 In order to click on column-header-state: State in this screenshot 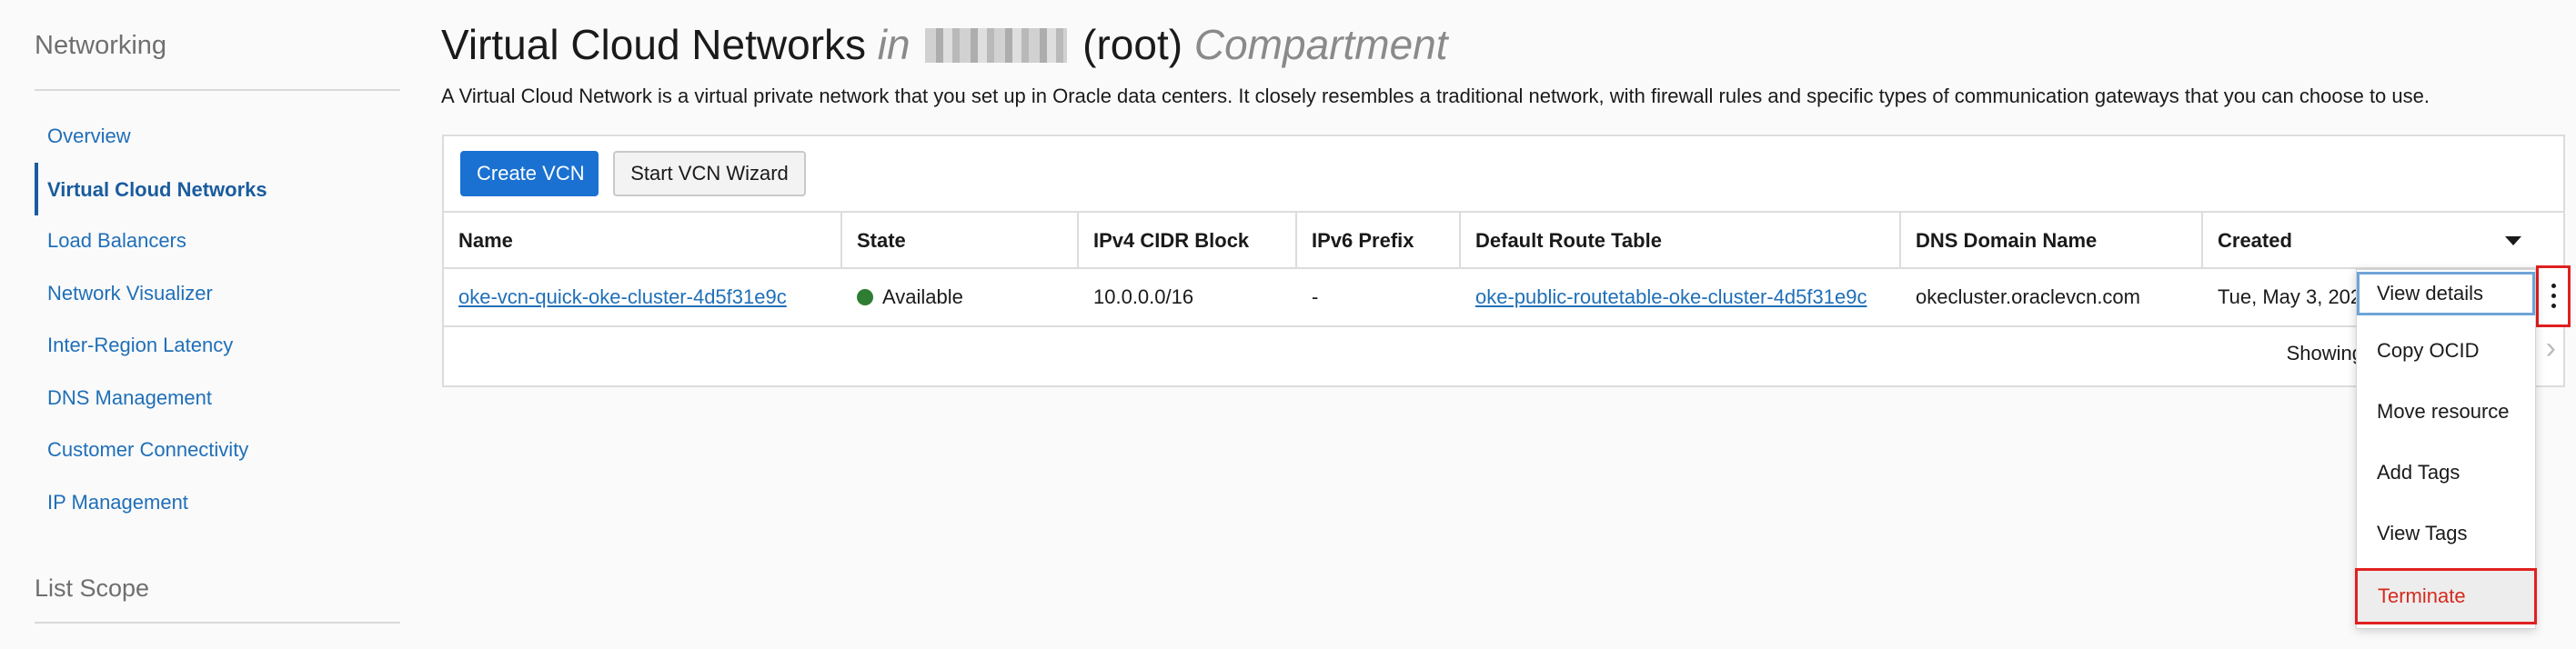, I will do `click(960, 240)`.